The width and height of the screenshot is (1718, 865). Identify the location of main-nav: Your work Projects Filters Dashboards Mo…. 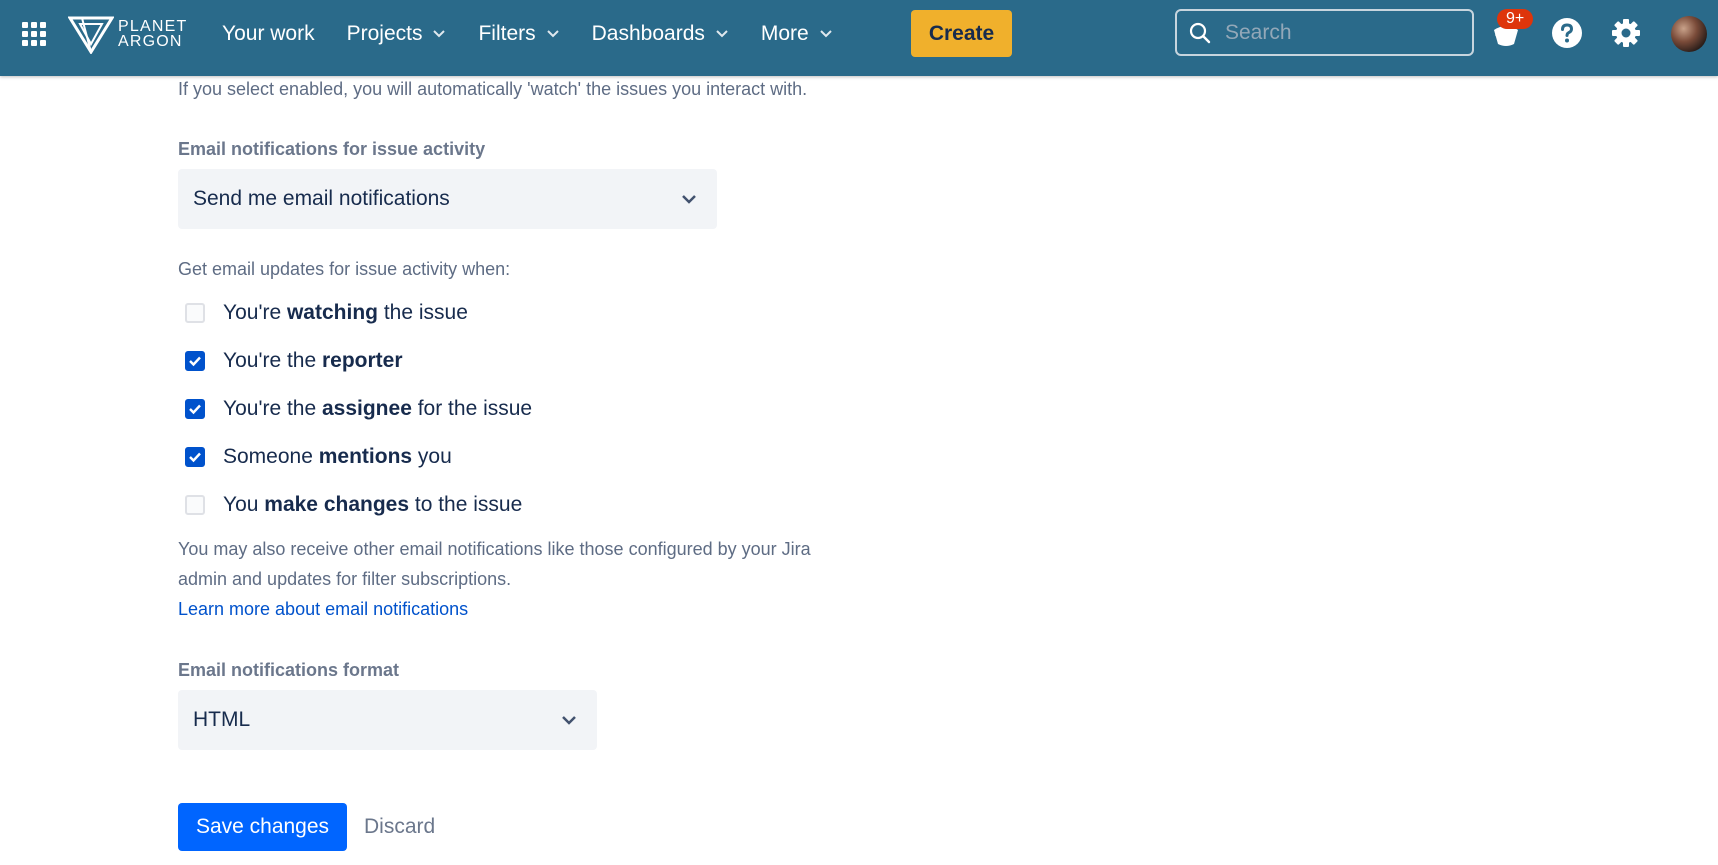
(527, 34).